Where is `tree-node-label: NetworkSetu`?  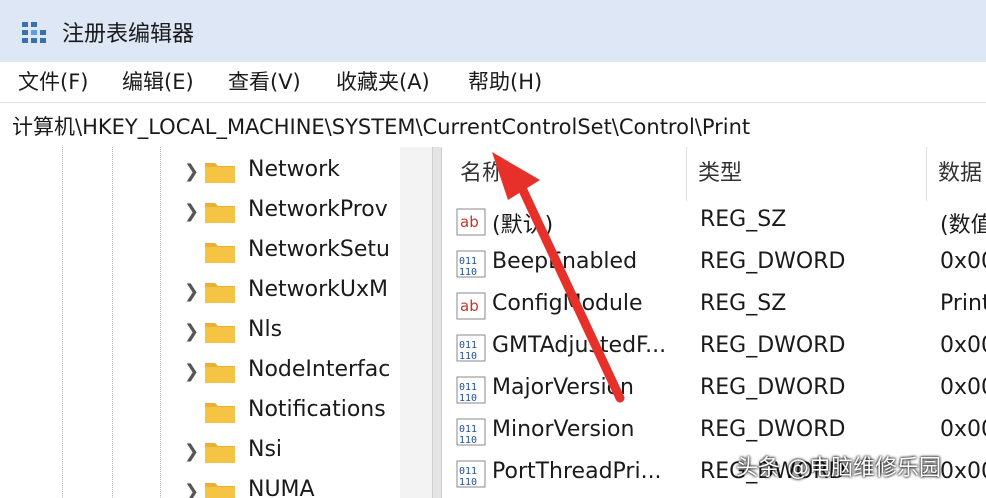 tree-node-label: NetworkSetu is located at coordinates (319, 249).